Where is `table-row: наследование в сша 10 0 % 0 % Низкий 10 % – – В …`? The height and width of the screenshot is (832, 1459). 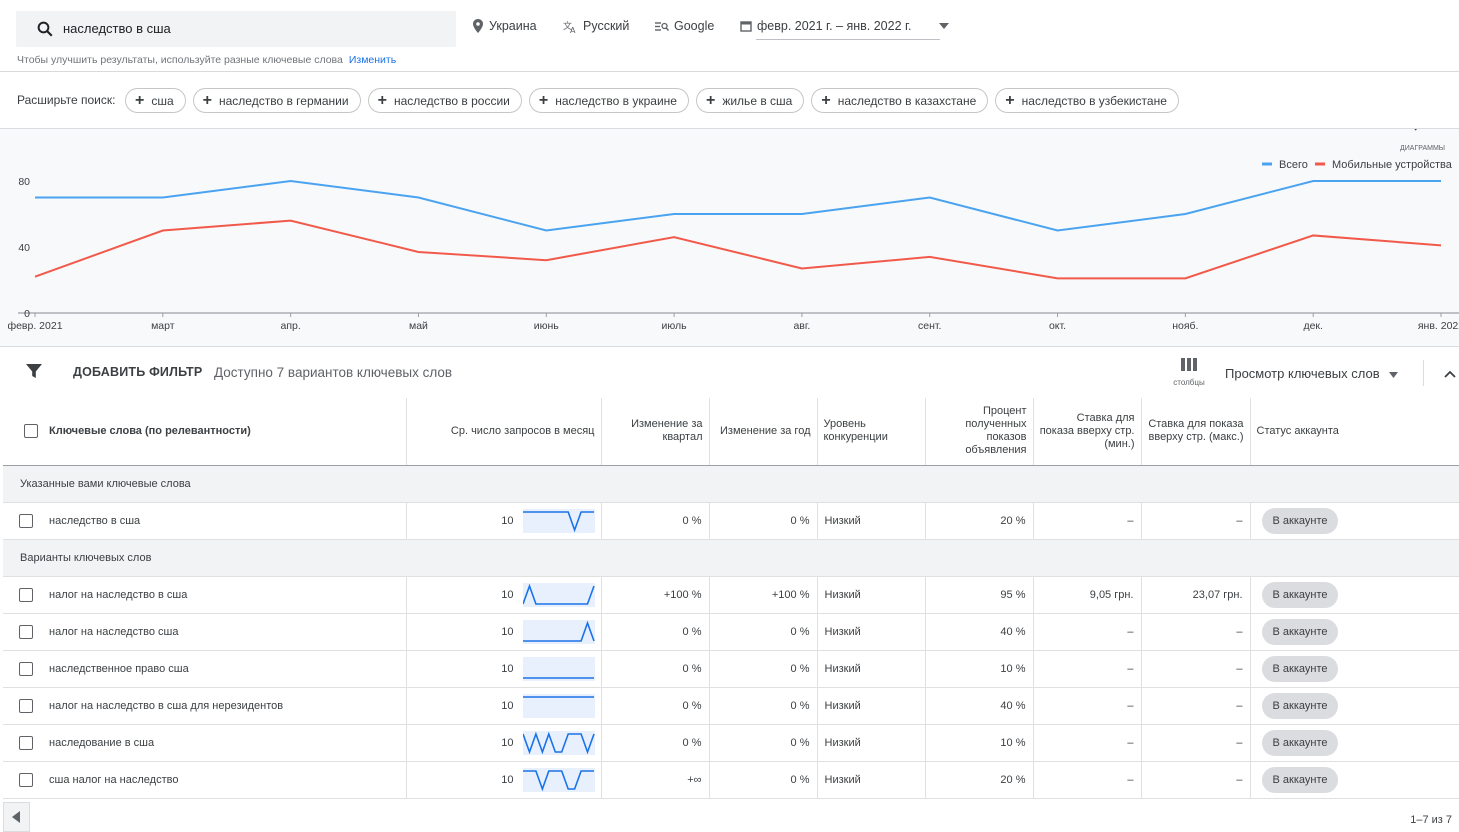
table-row: наследование в сша 10 0 % 0 % Низкий 10 % – – В … is located at coordinates (731, 743).